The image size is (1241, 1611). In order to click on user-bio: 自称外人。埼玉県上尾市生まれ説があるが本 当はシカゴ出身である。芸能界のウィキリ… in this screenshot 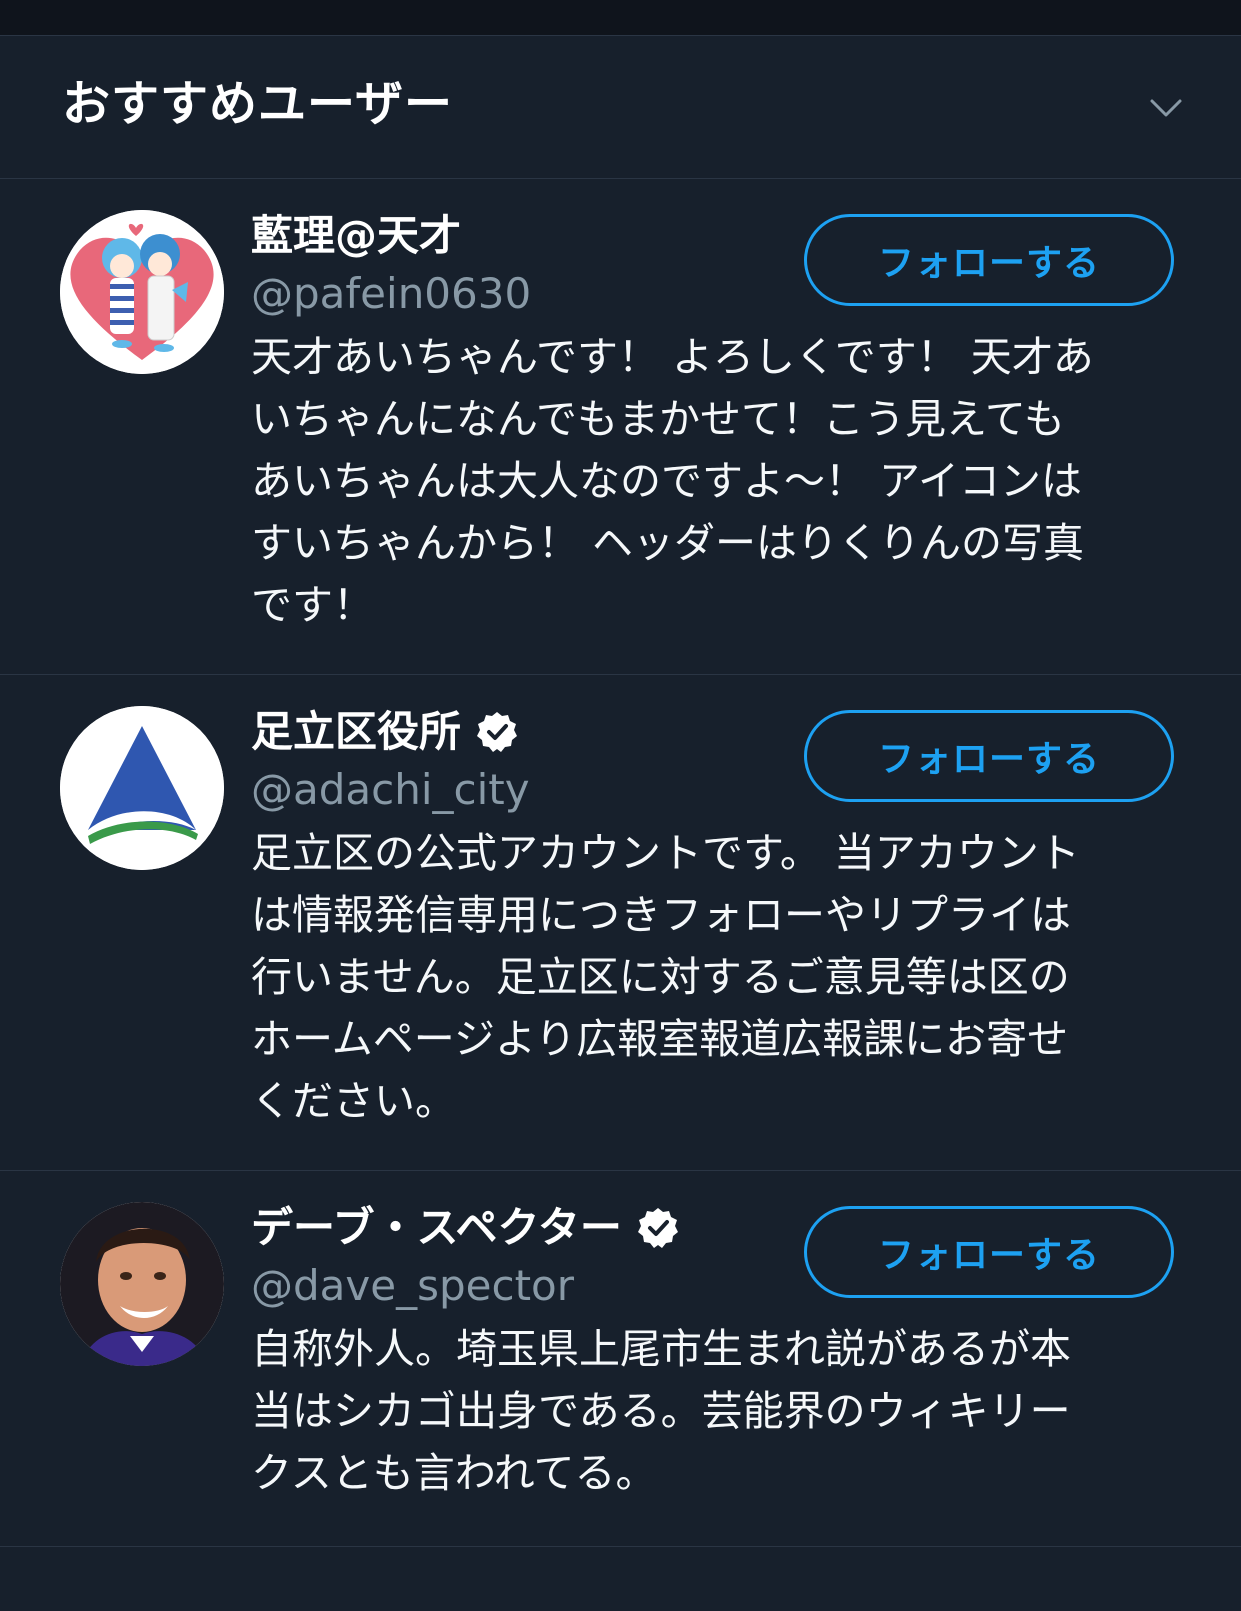, I will do `click(661, 1411)`.